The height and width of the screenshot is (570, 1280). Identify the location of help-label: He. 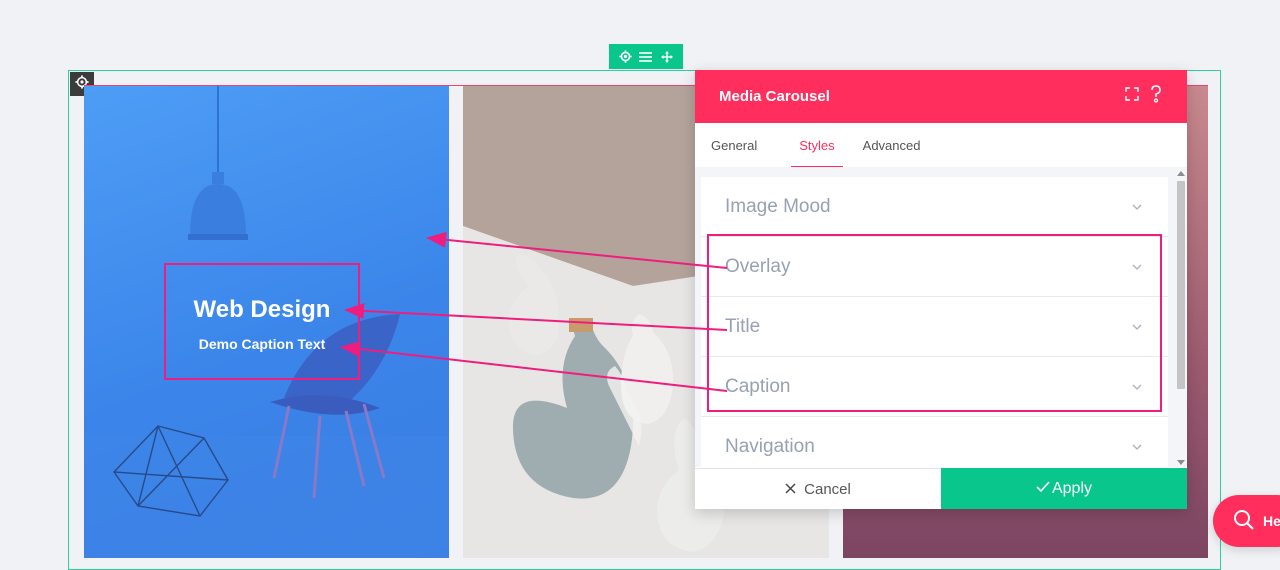
(1271, 521).